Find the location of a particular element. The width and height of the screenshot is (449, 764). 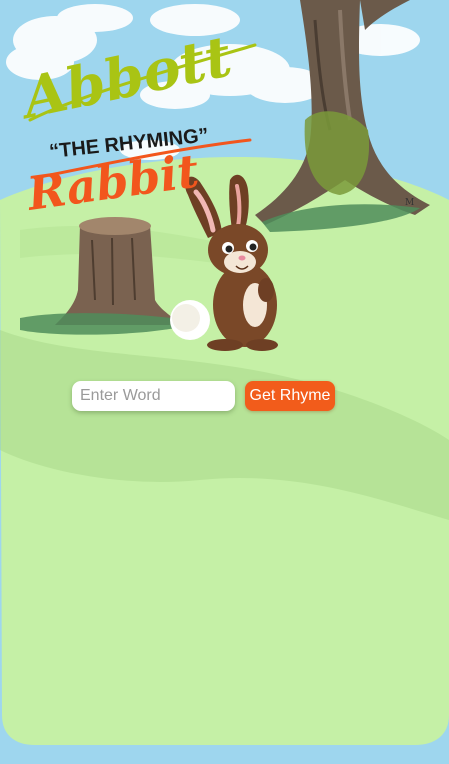

get-rhyme-button: Get Rhyme is located at coordinates (290, 396).